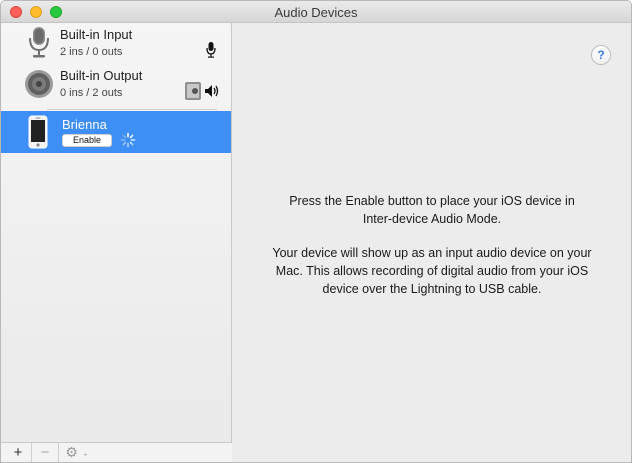 Image resolution: width=632 pixels, height=463 pixels. What do you see at coordinates (96, 34) in the screenshot?
I see `device-name: Built-in Input` at bounding box center [96, 34].